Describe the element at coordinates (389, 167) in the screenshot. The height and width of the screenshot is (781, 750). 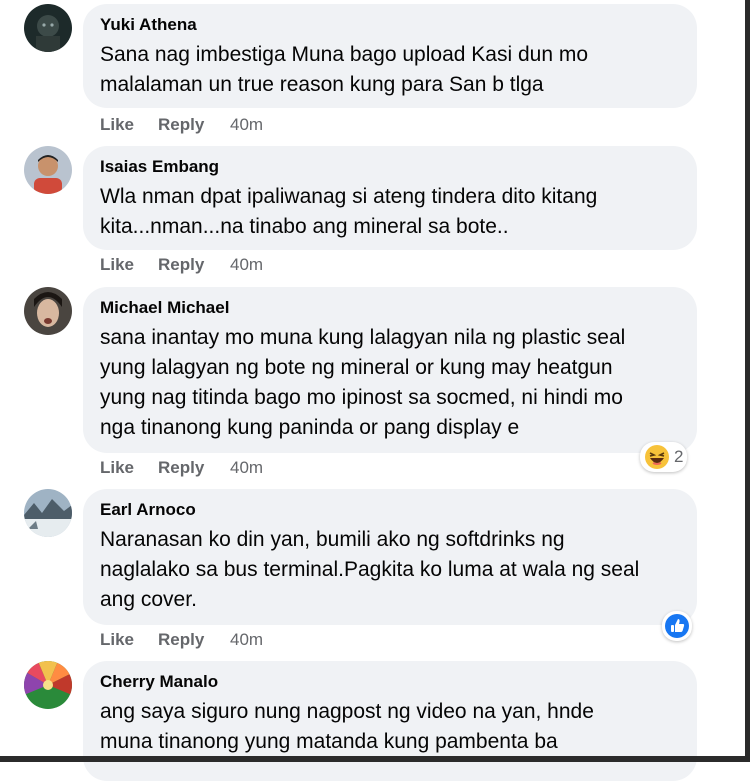
I see `comment-author: Isaias Embang` at that location.